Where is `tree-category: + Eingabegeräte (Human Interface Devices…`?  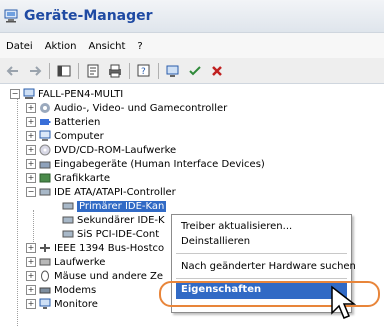
tree-category: + Eingabegeräte (Human Interface Devices… is located at coordinates (145, 164).